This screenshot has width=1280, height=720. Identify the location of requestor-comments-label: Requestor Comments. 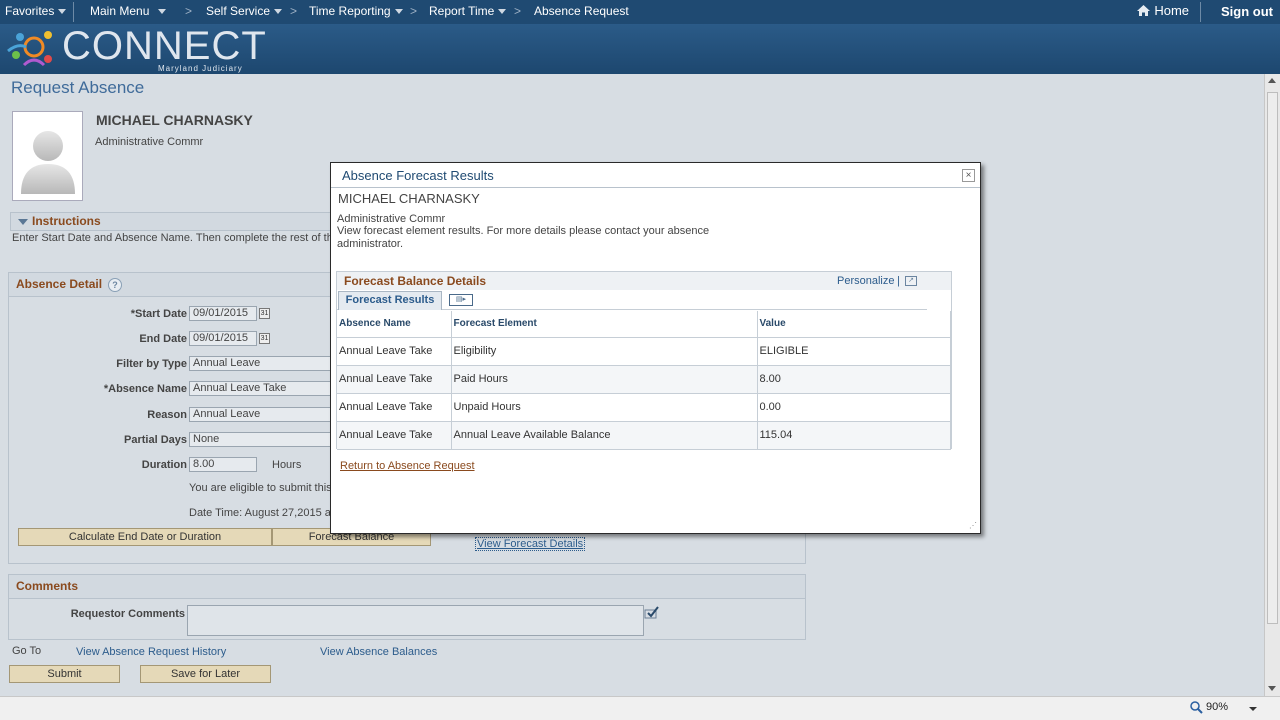
(127, 614).